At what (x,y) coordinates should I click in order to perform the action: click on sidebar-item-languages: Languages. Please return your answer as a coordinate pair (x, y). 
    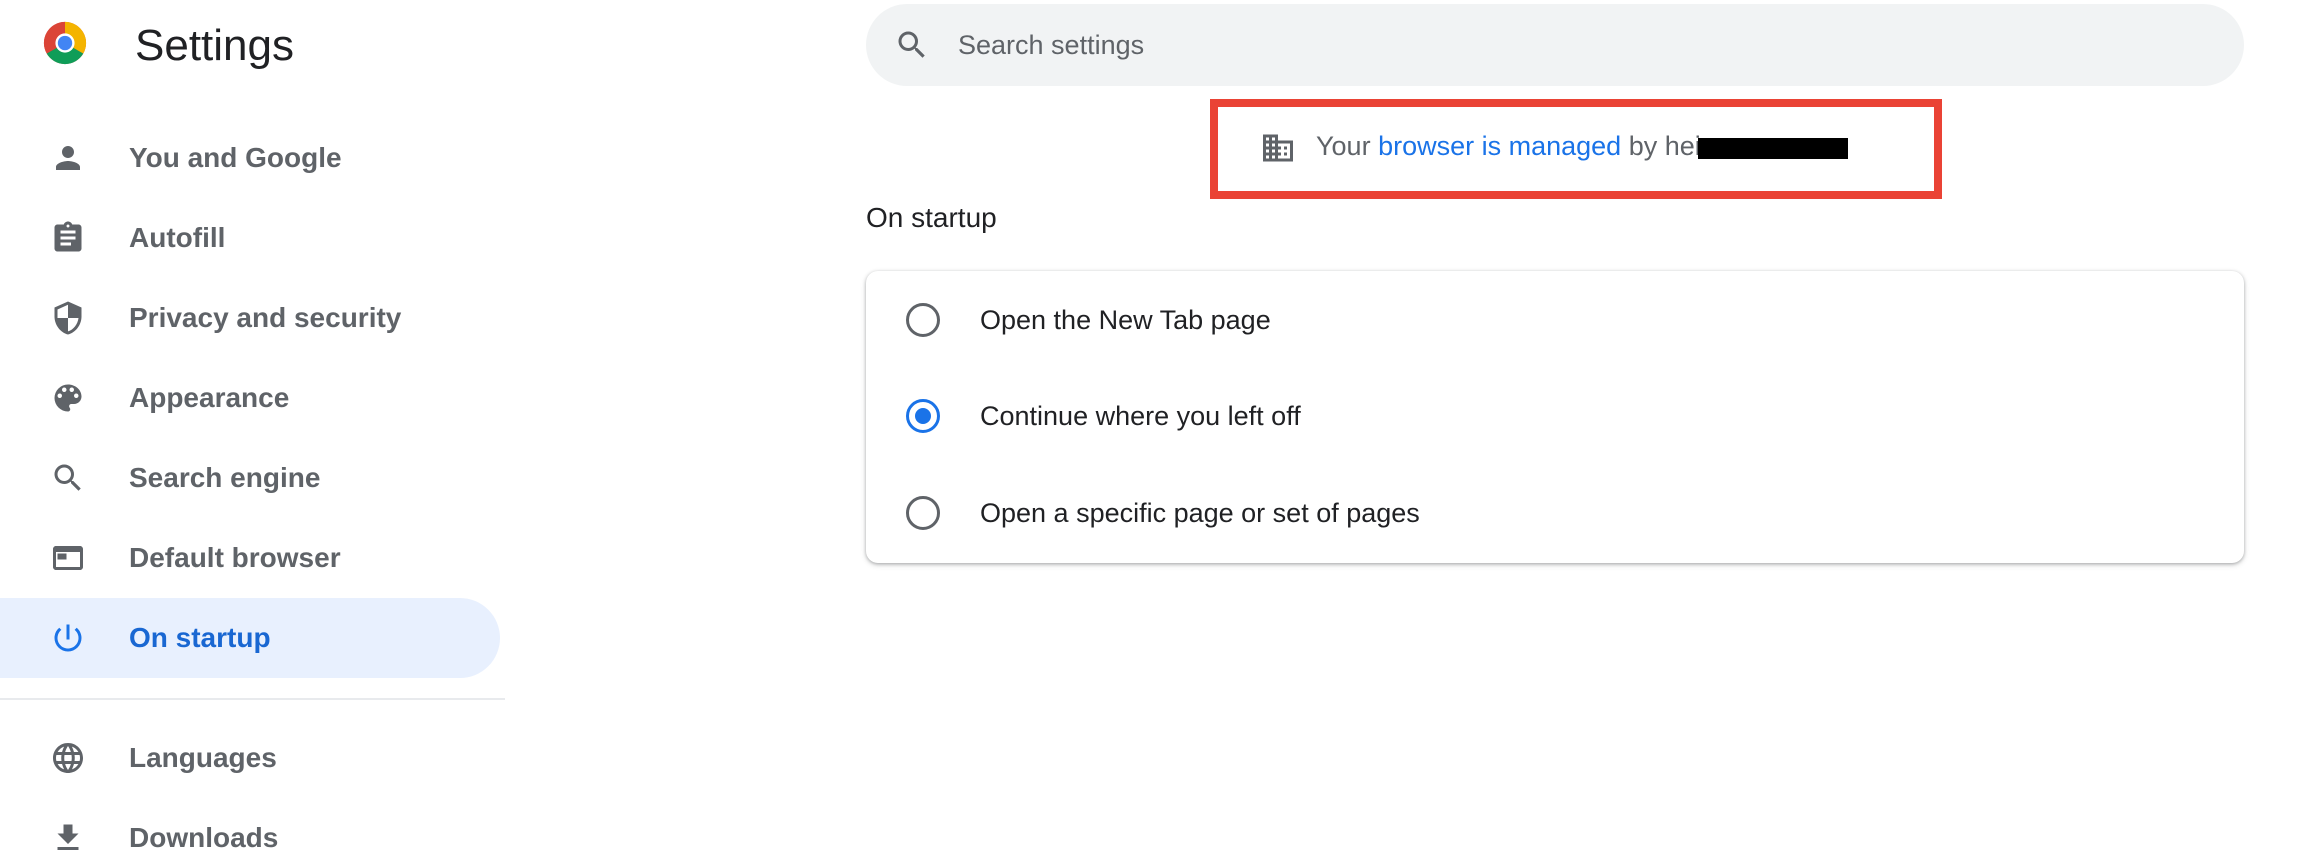
    Looking at the image, I should click on (250, 758).